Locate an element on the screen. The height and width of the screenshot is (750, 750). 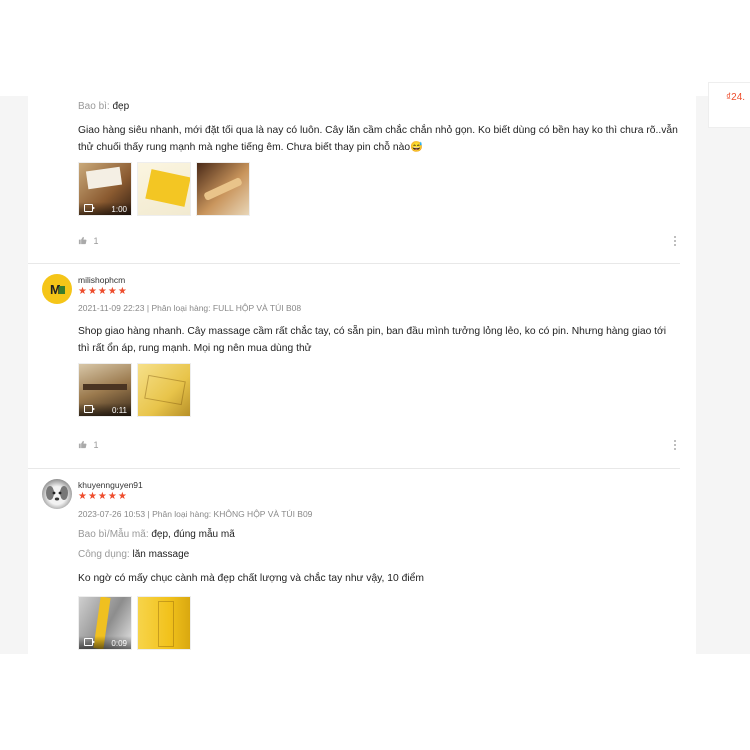
video-duration: 1:00 is located at coordinates (119, 209).